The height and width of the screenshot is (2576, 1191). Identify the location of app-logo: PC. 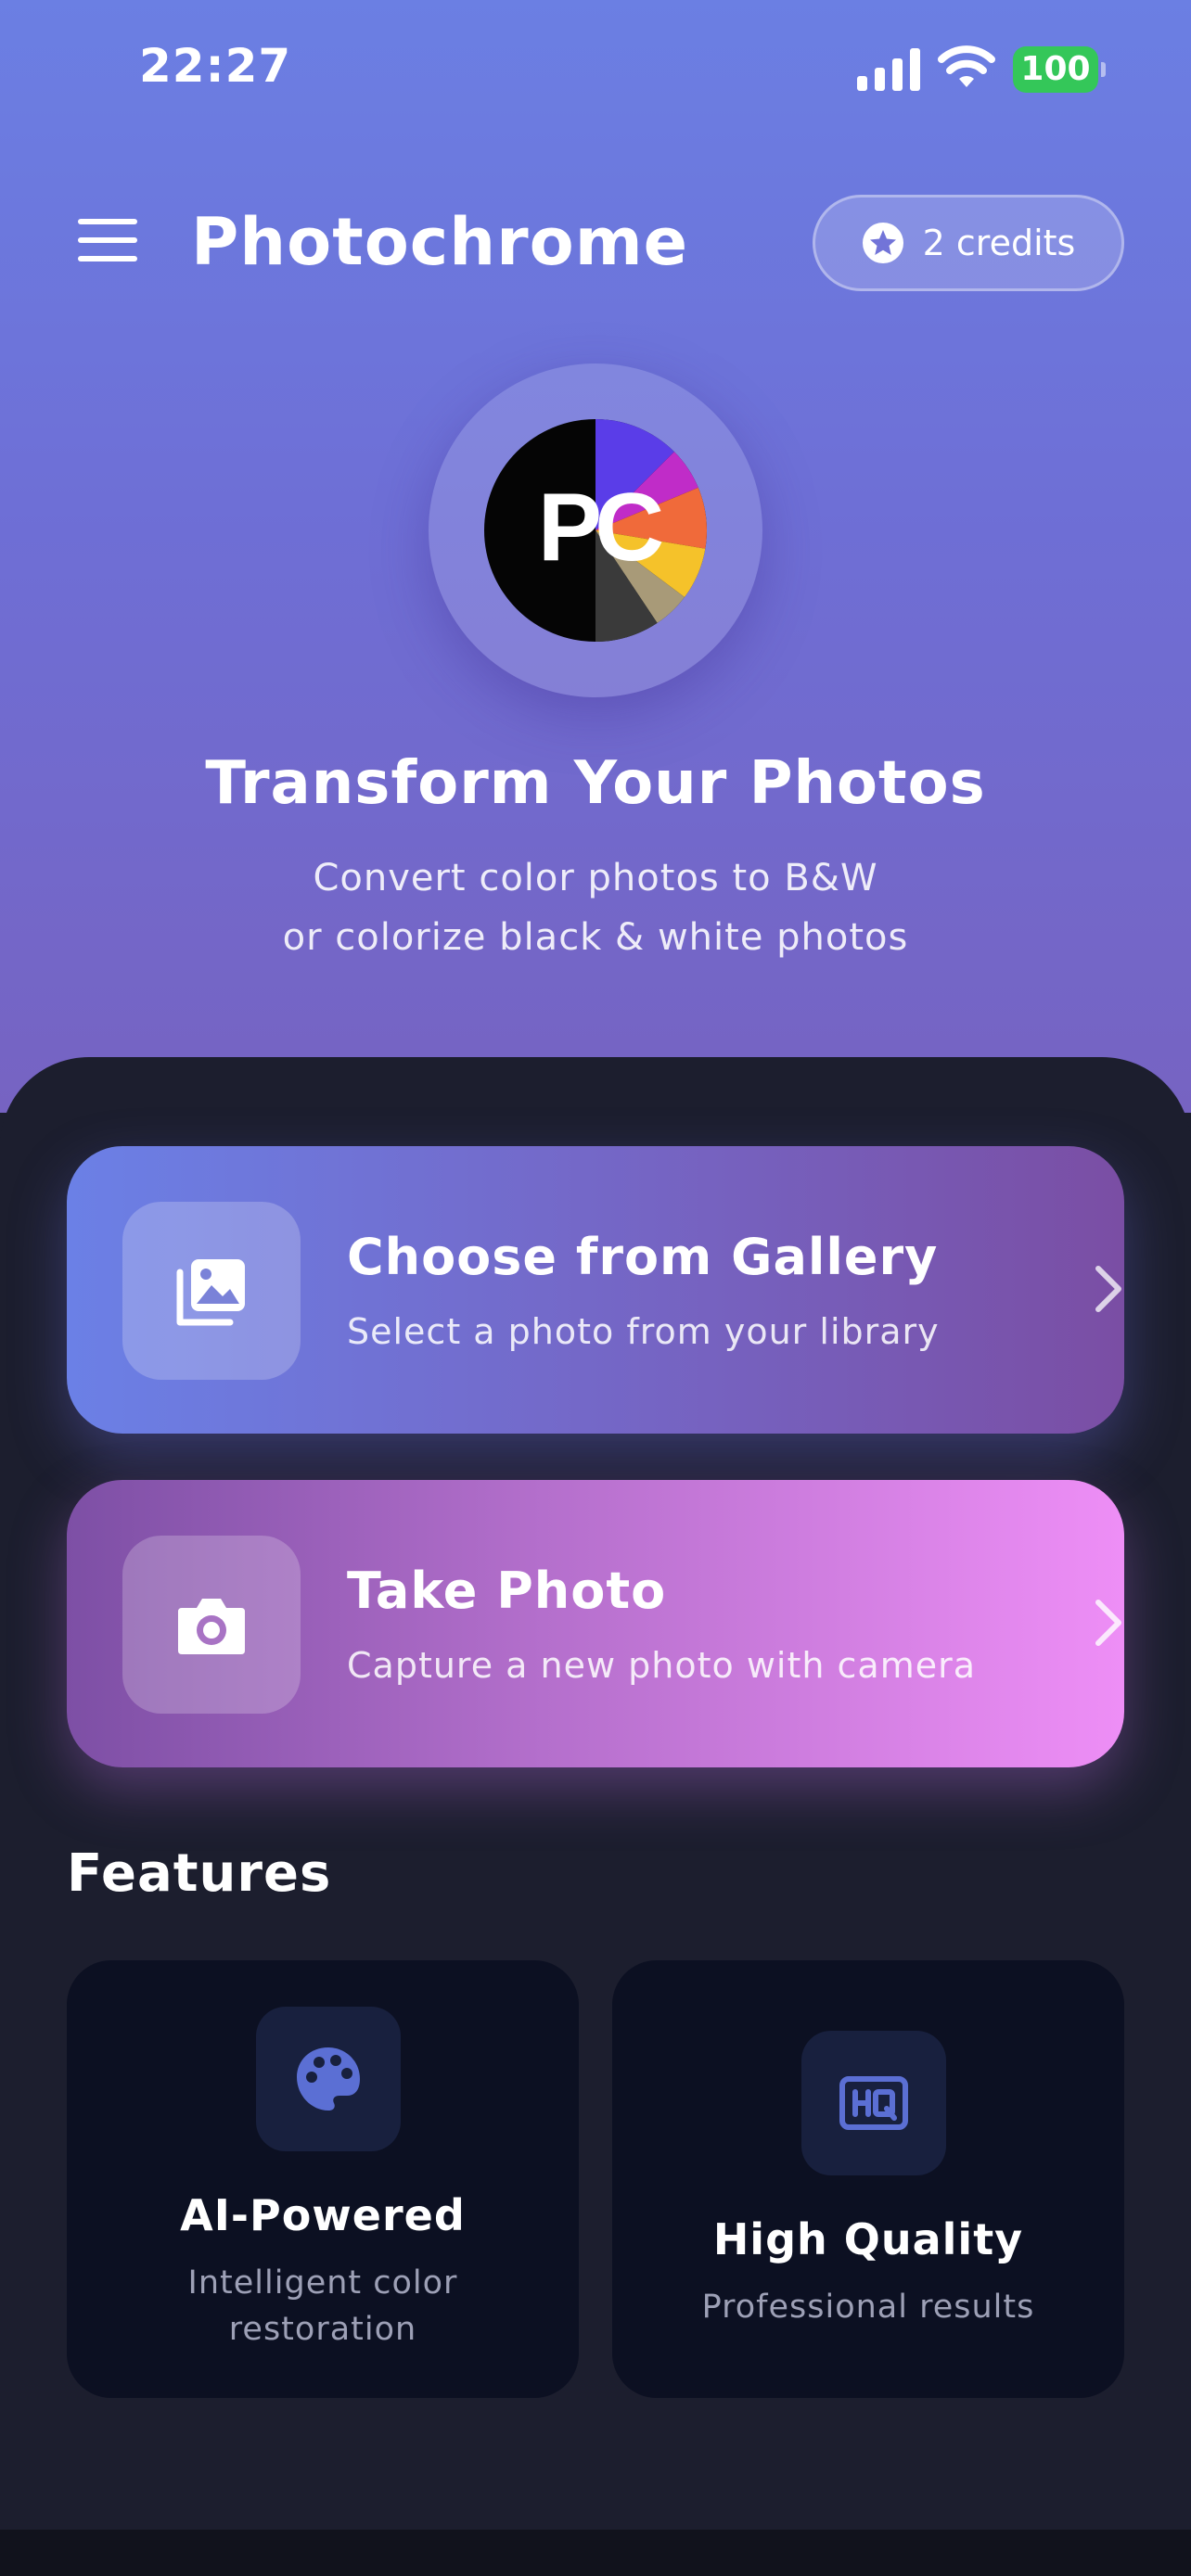
(595, 531).